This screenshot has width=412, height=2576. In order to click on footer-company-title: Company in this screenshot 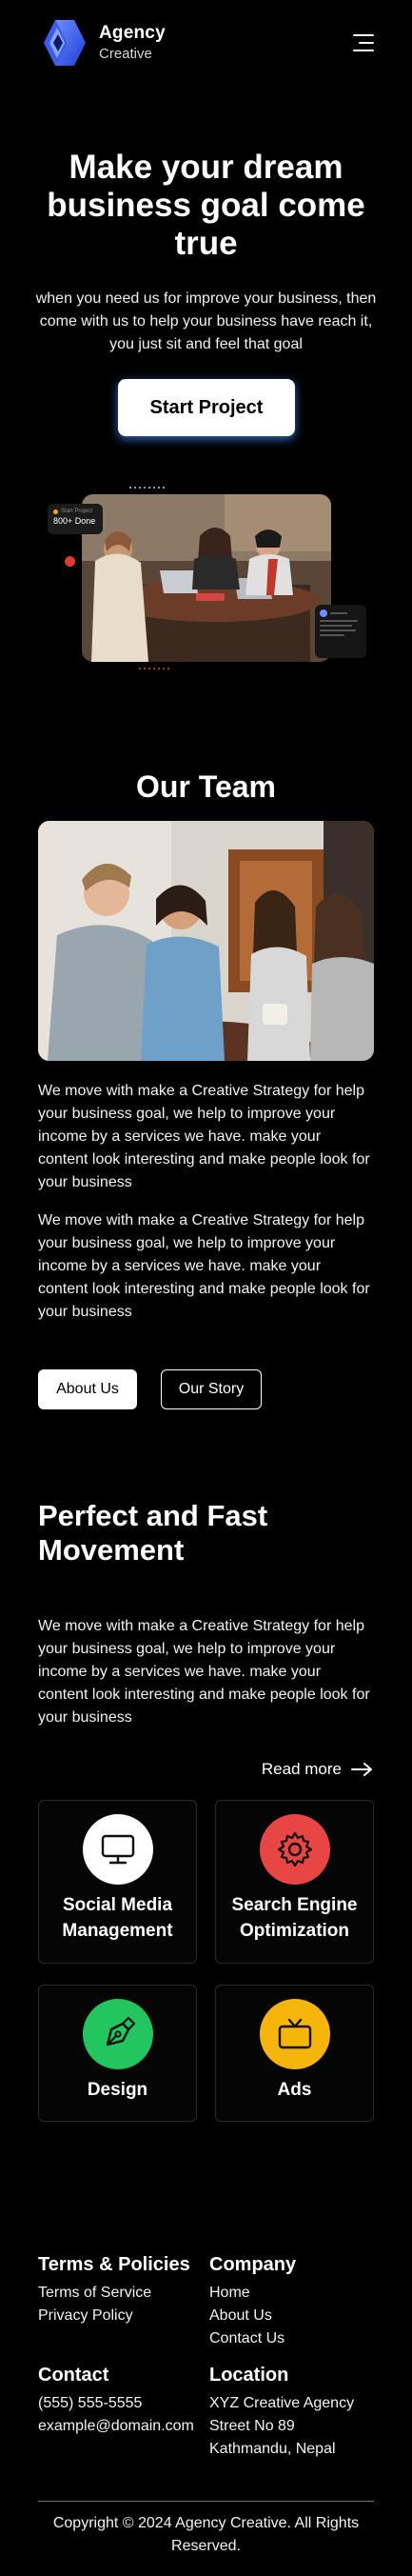, I will do `click(253, 2264)`.